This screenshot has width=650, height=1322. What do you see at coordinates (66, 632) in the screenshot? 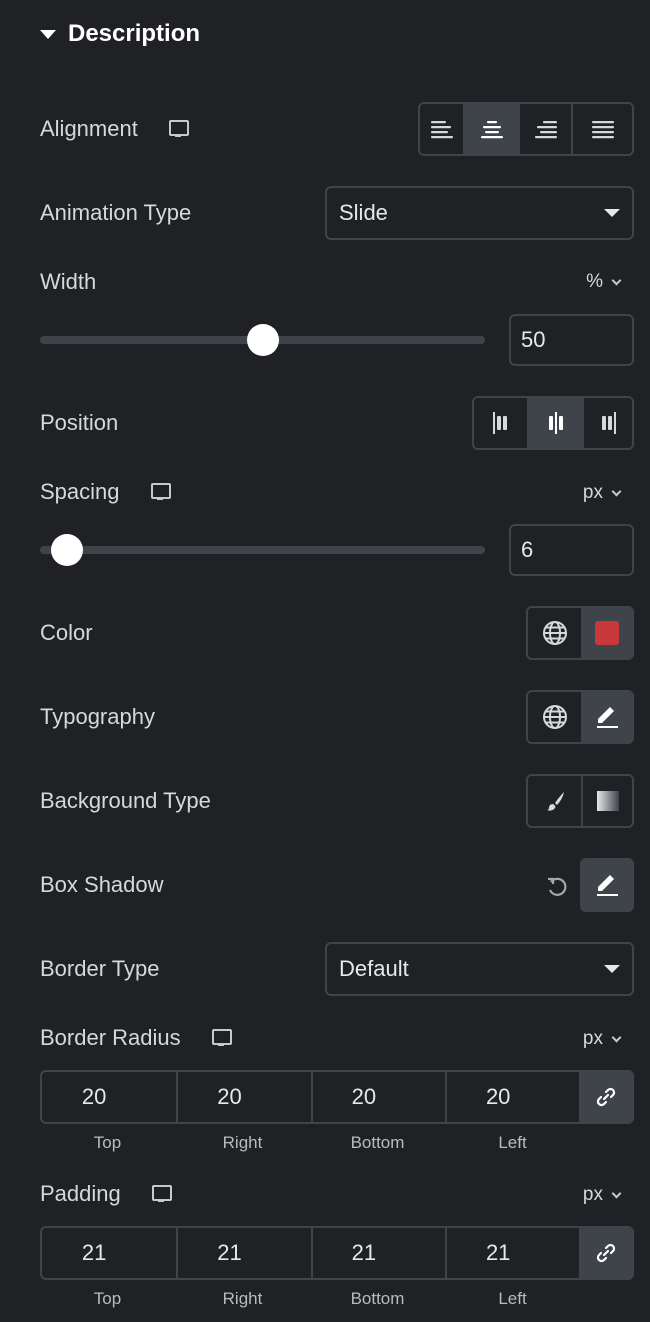
I see `color-label: Color` at bounding box center [66, 632].